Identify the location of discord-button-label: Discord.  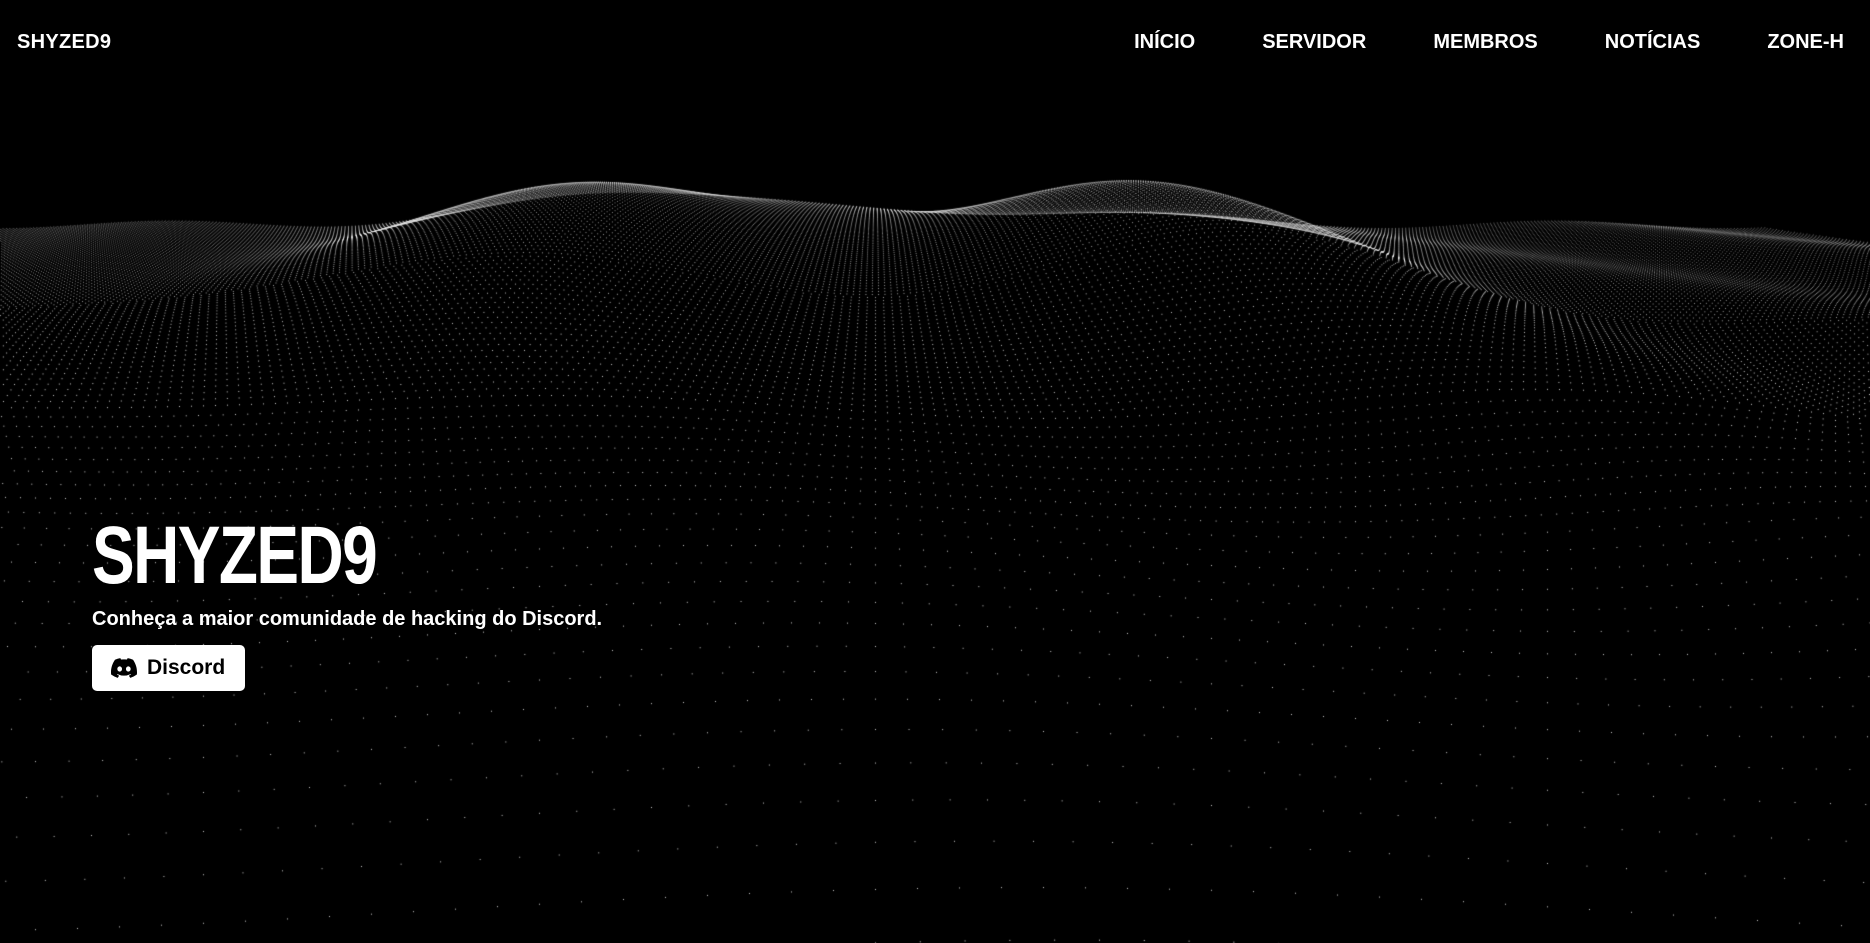
(186, 667).